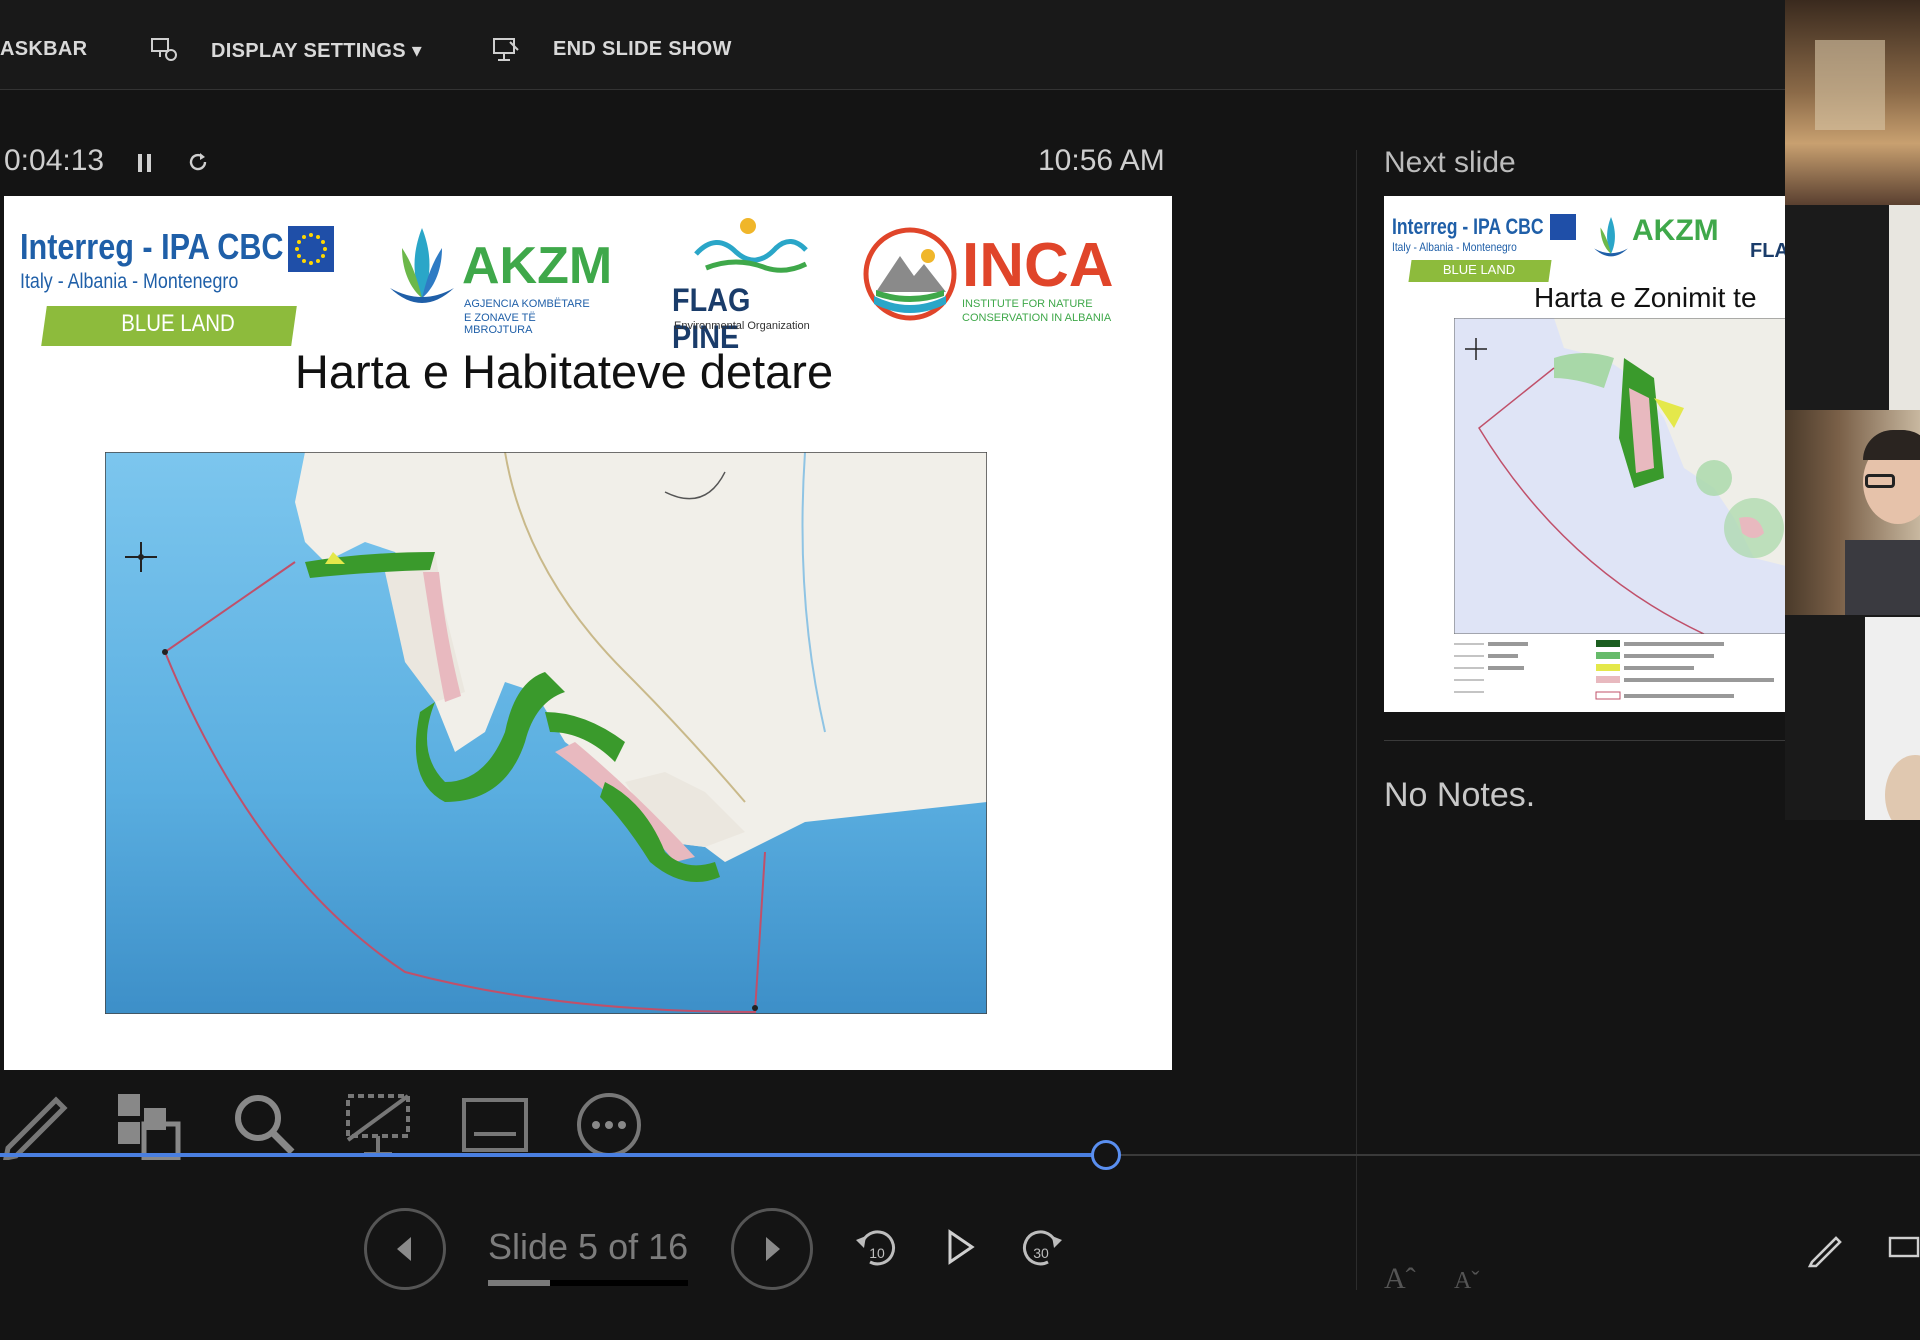  What do you see at coordinates (751, 283) in the screenshot?
I see `flag-pine-logo: FLAG PINE Environmental Organization` at bounding box center [751, 283].